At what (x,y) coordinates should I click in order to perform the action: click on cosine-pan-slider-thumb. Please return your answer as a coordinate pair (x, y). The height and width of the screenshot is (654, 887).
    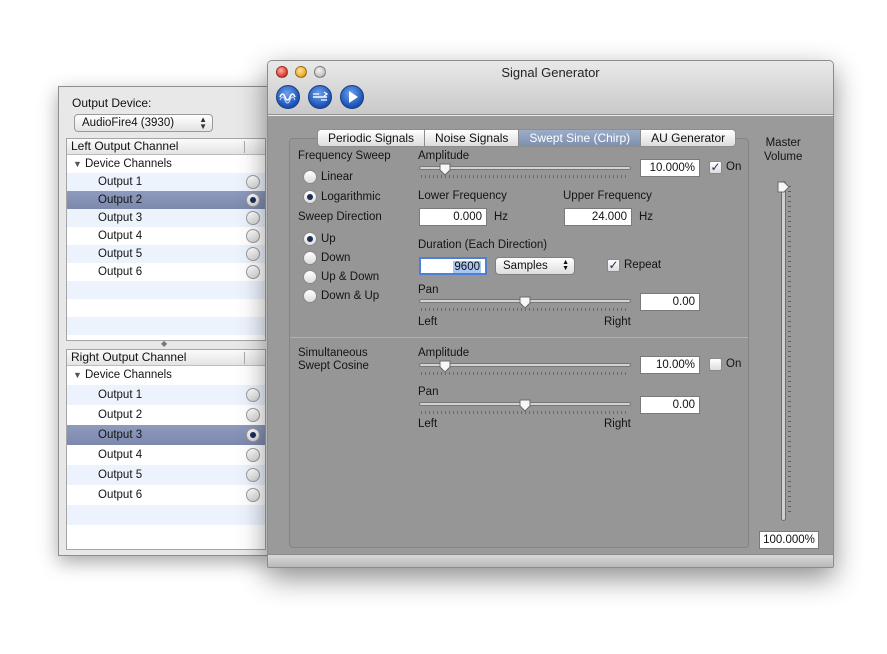
    Looking at the image, I should click on (525, 405).